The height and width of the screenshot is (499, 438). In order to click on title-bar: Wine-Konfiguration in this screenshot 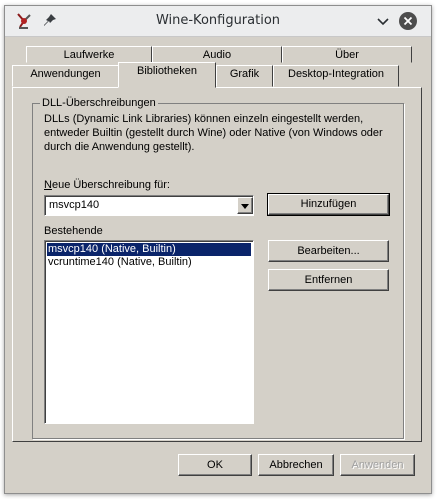, I will do `click(218, 21)`.